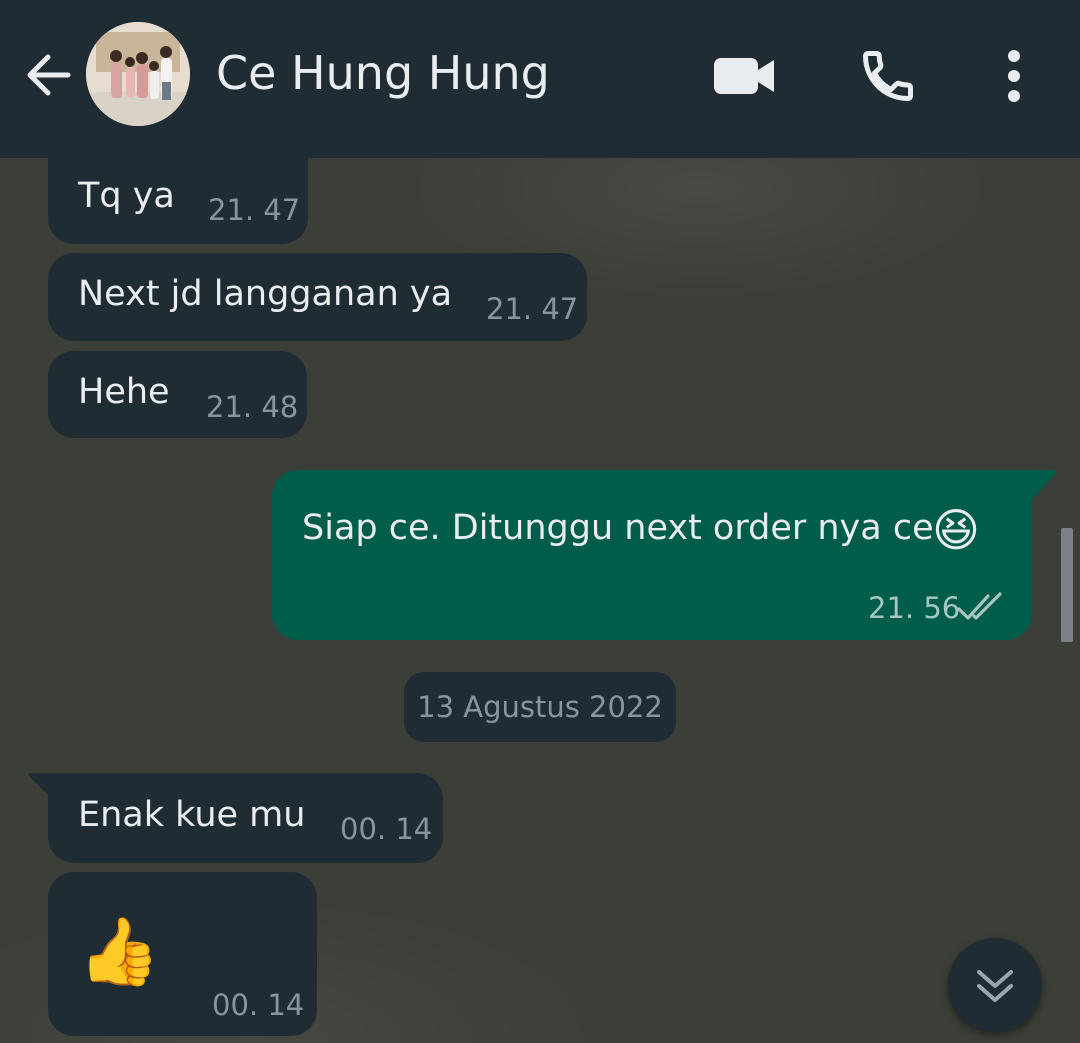 The width and height of the screenshot is (1080, 1043). I want to click on phone-icon, so click(888, 76).